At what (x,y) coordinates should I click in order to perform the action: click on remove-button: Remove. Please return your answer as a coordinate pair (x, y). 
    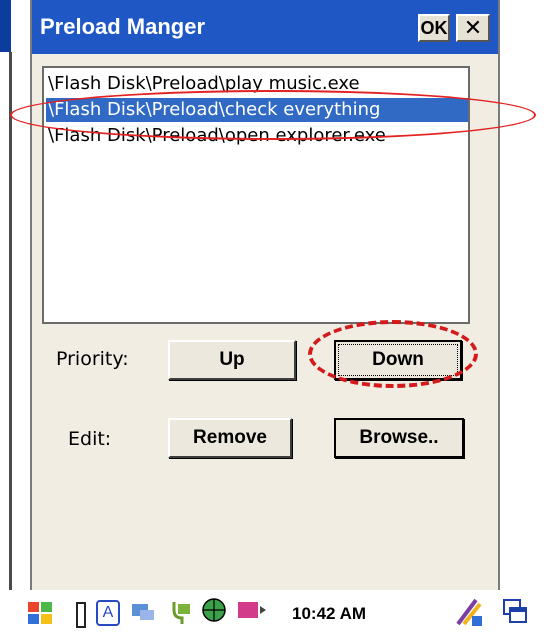
    Looking at the image, I should click on (230, 438).